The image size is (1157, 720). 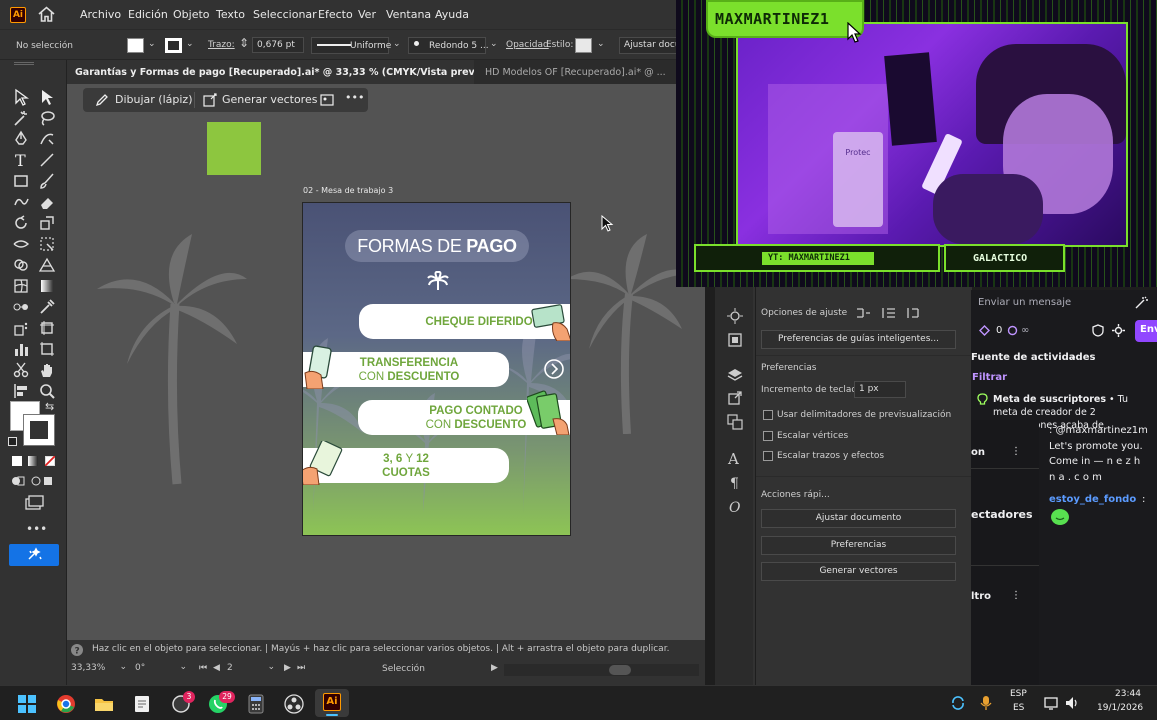 I want to click on type-tool-icon: T, so click(x=21, y=160).